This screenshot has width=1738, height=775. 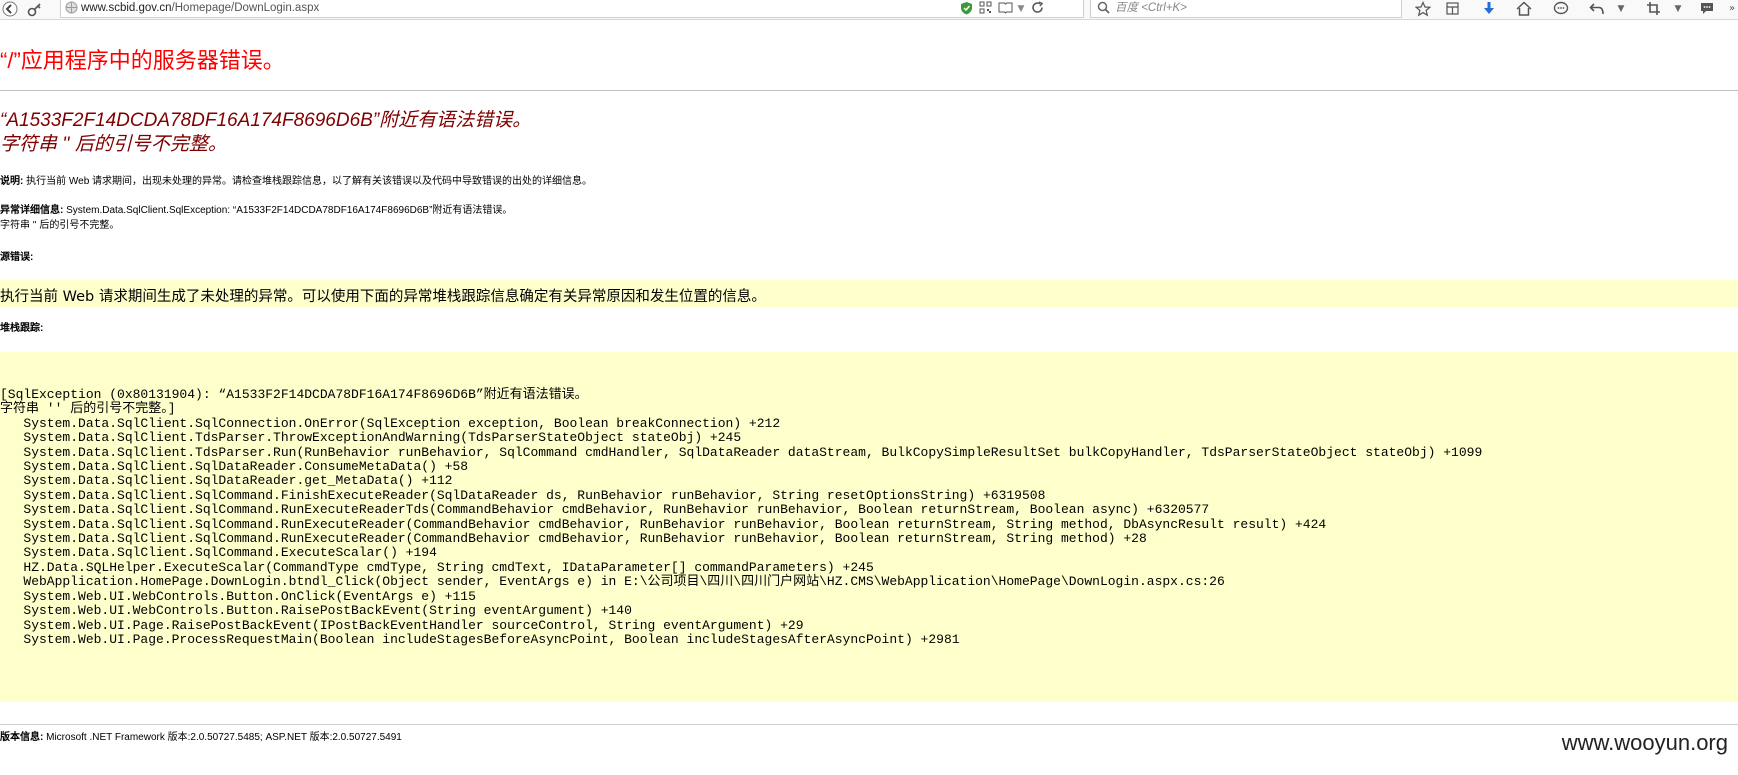 What do you see at coordinates (1653, 9) in the screenshot?
I see `crop-icon` at bounding box center [1653, 9].